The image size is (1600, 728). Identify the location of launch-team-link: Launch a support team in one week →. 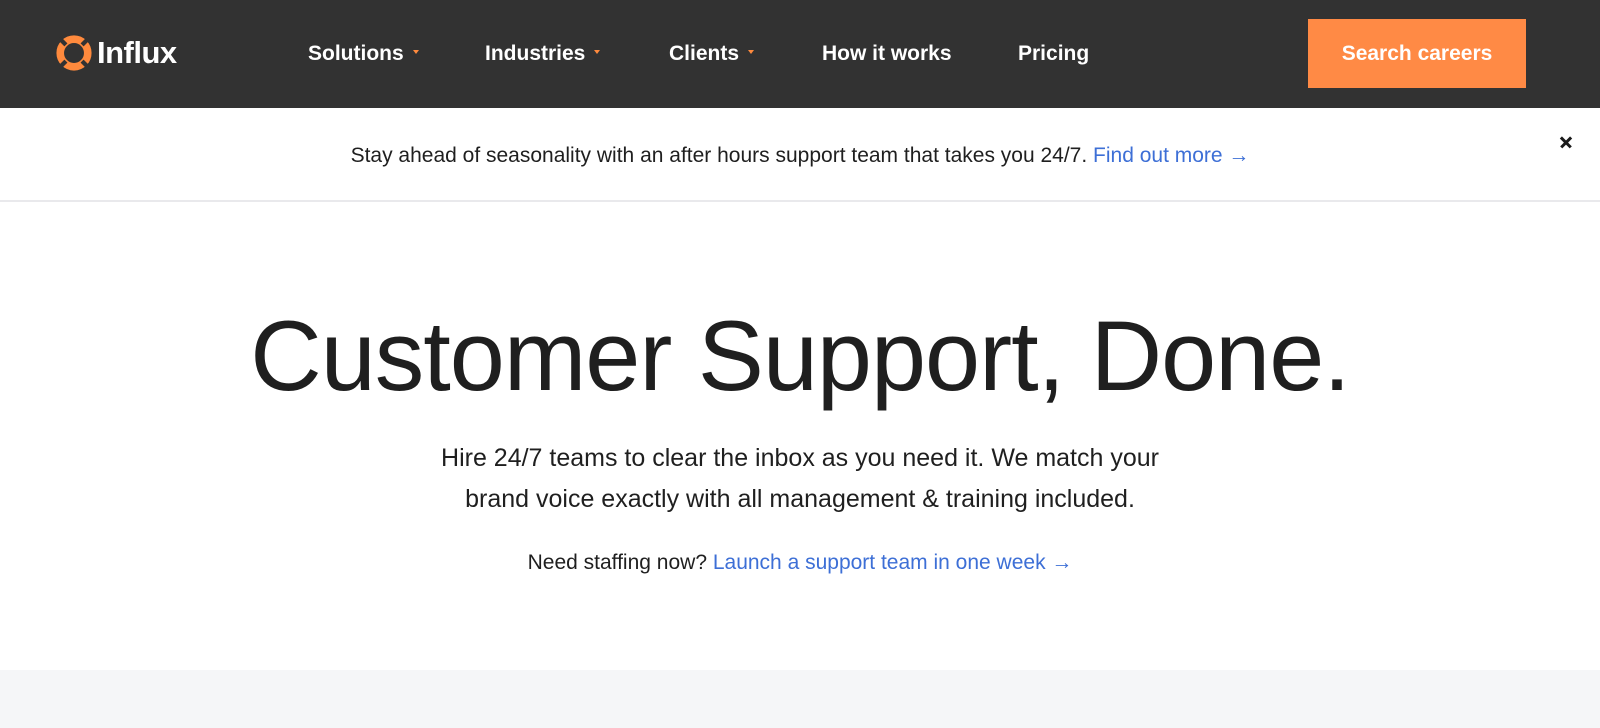
(893, 562).